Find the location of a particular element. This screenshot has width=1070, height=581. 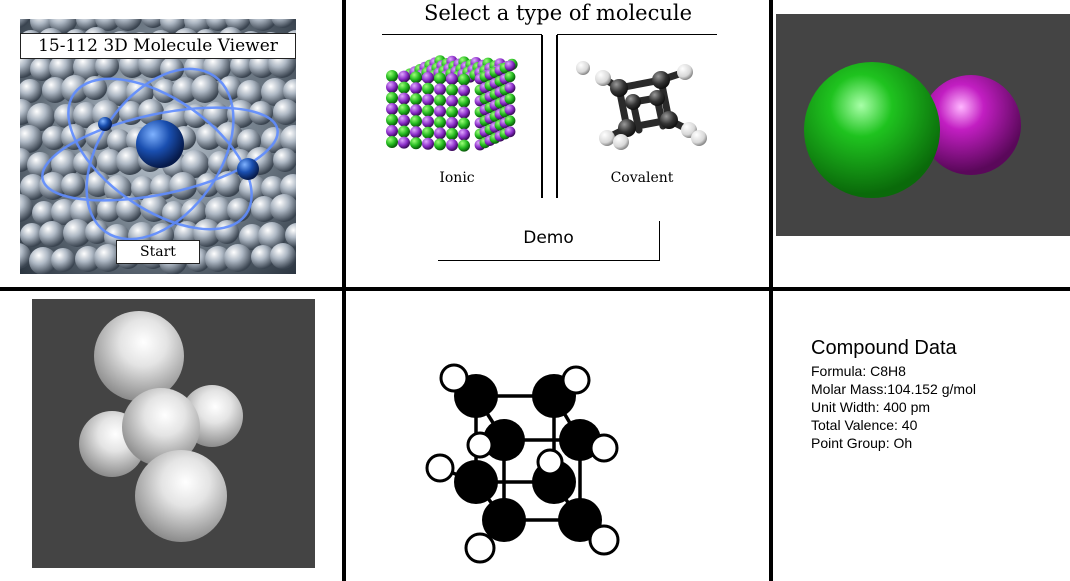

covalent-molecule-render is located at coordinates (161, 426).